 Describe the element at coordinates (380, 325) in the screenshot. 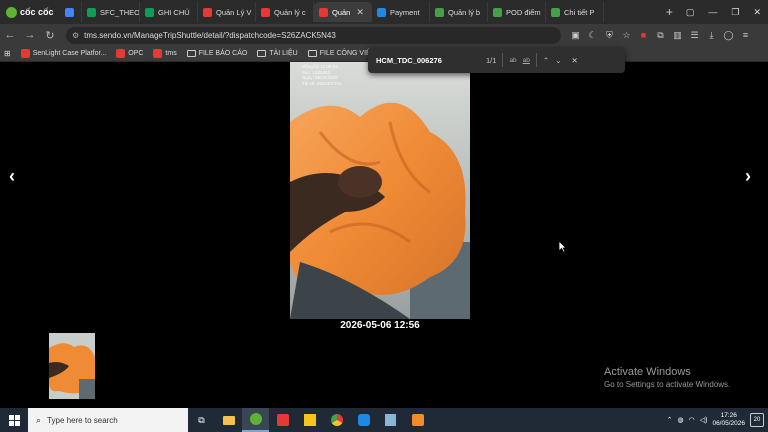

I see `photo-timestamp: 2026-05-06 12:56` at that location.